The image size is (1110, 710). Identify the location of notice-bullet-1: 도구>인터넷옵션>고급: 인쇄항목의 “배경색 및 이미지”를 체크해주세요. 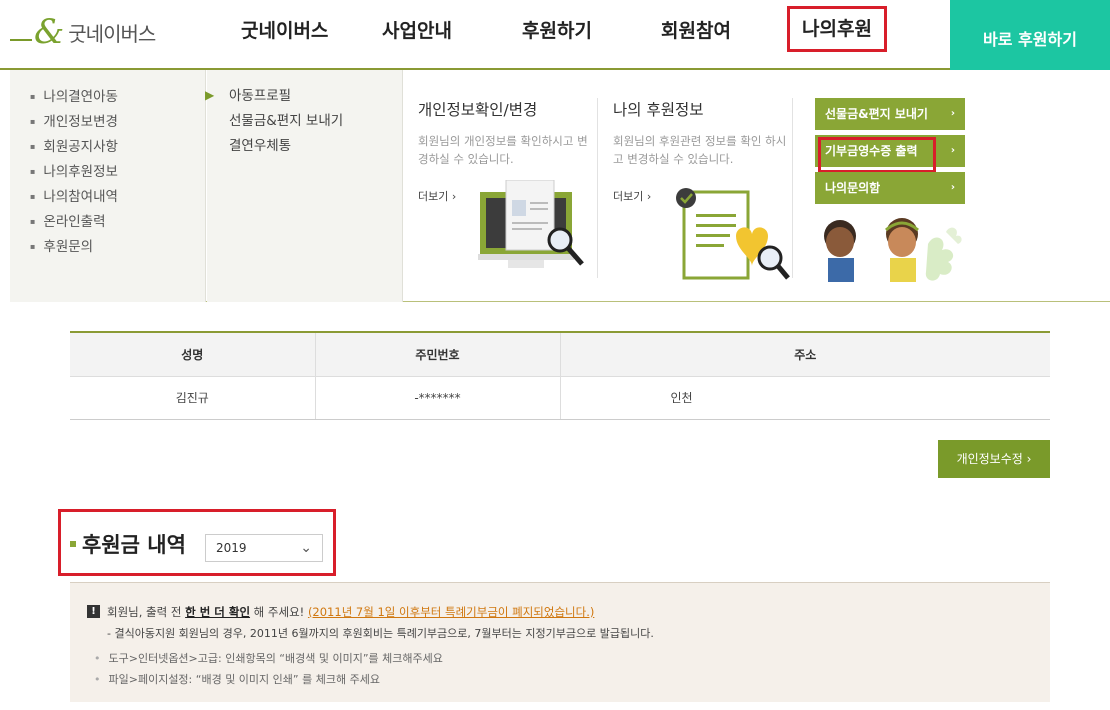
(268, 658).